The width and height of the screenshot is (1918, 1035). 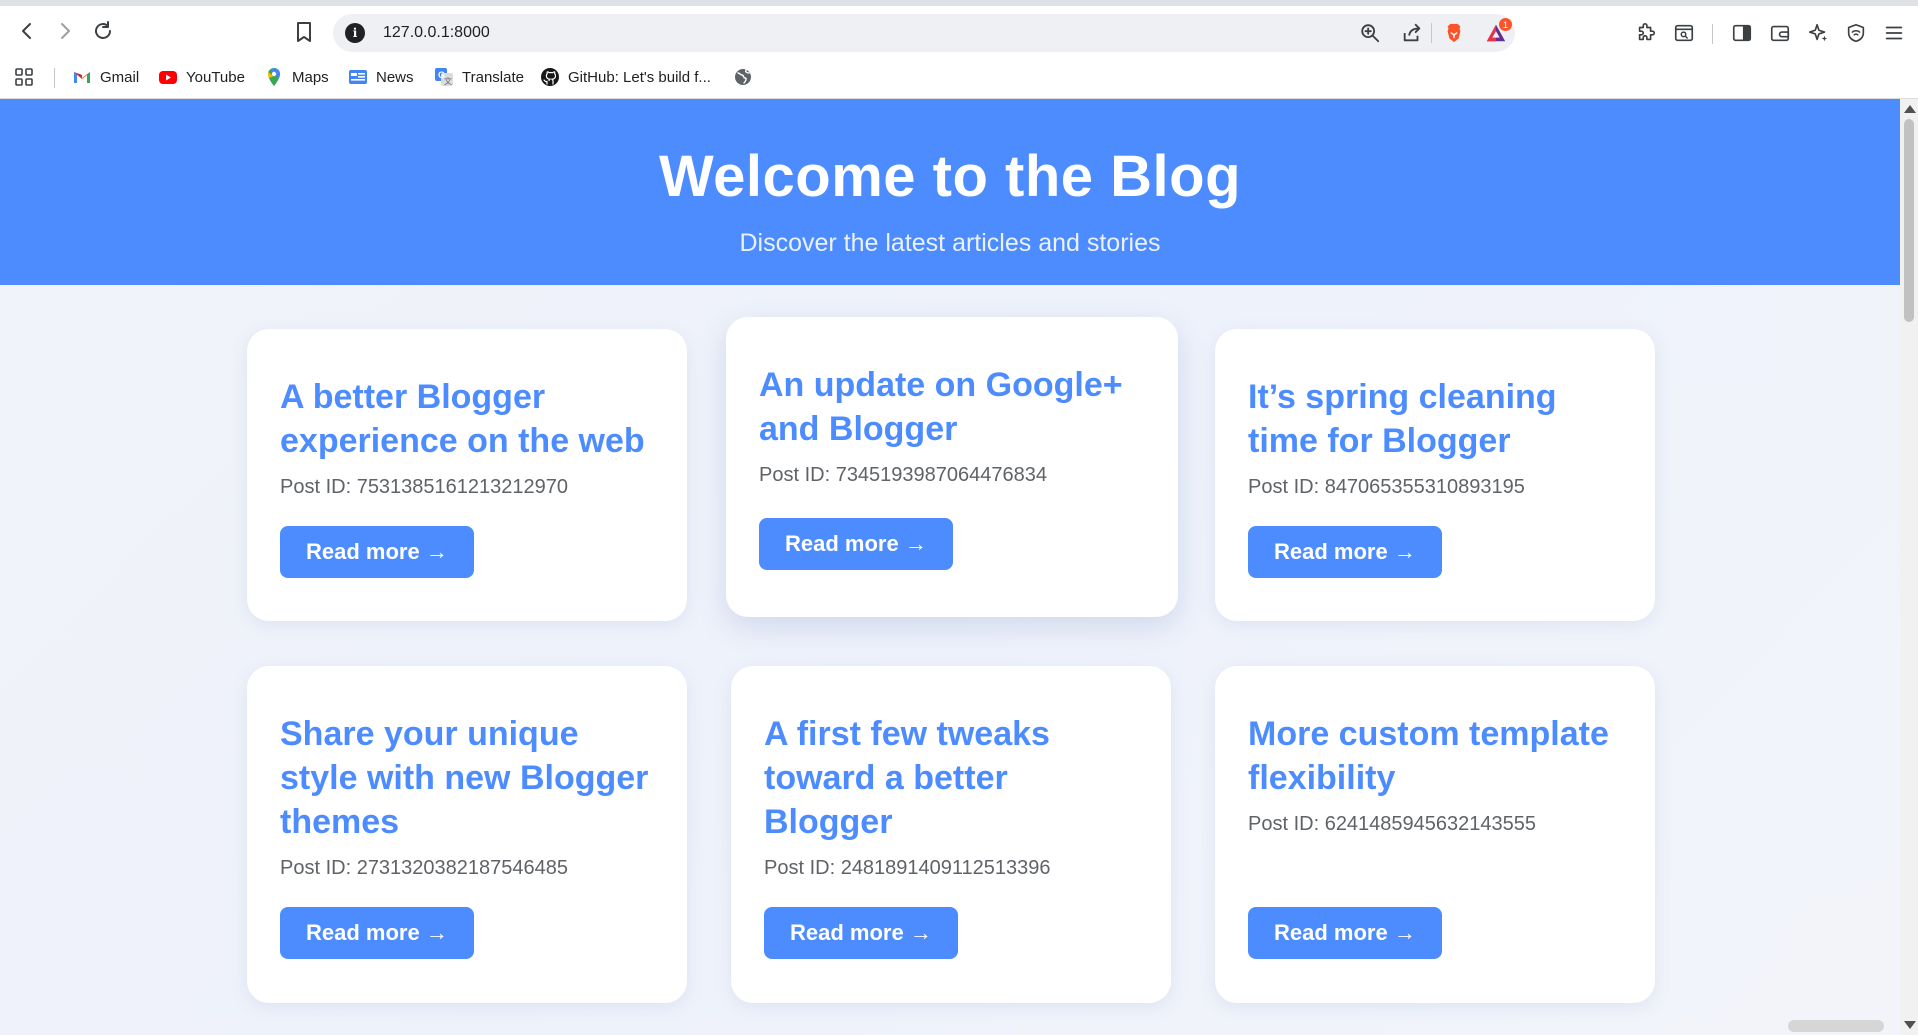 I want to click on address-bar: i 127.0.0.1:8000 1, so click(x=924, y=33).